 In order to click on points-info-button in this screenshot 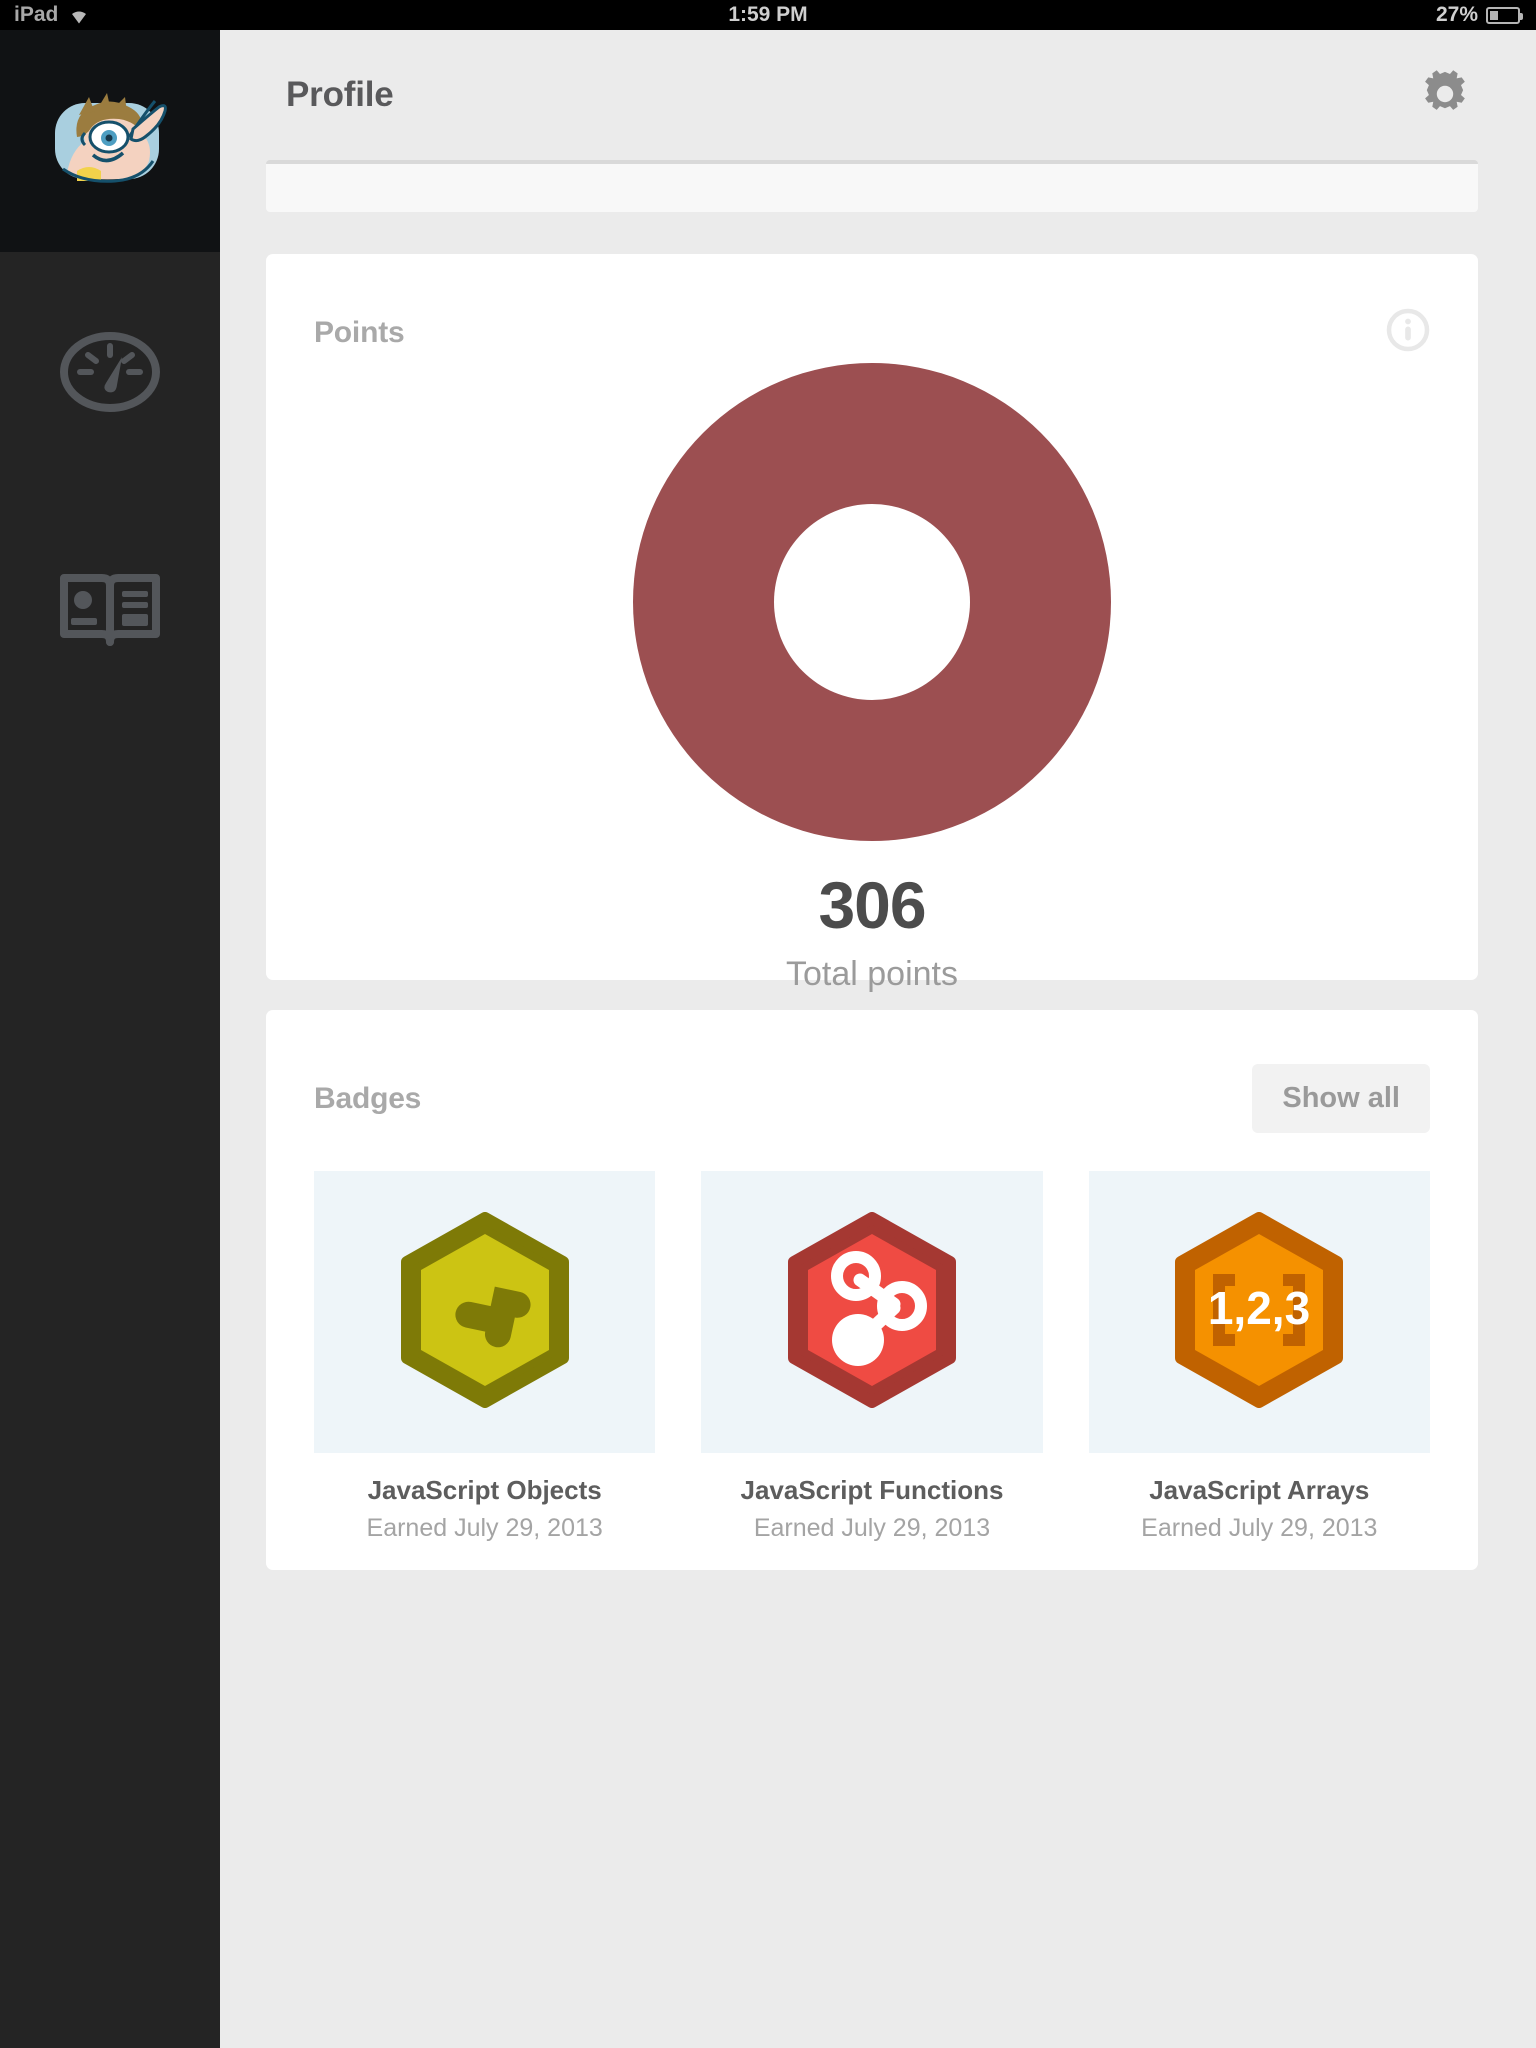, I will do `click(1408, 332)`.